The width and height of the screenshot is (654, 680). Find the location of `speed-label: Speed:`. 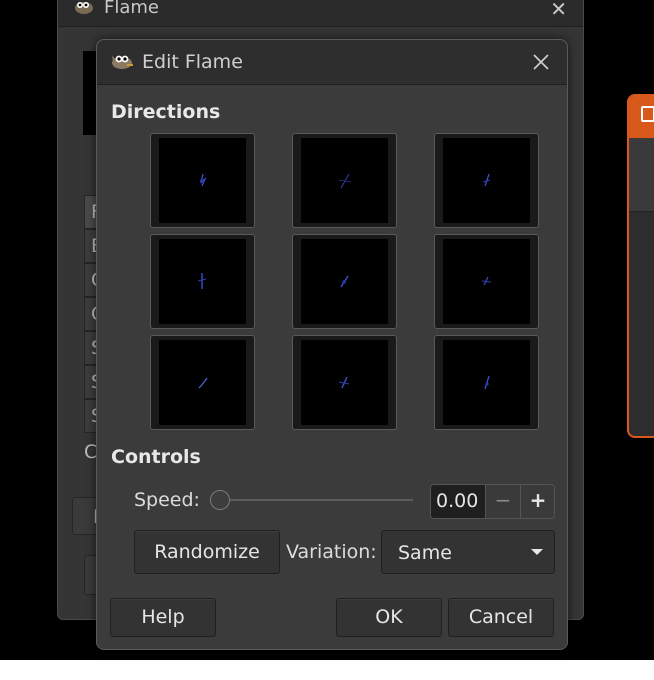

speed-label: Speed: is located at coordinates (167, 500).